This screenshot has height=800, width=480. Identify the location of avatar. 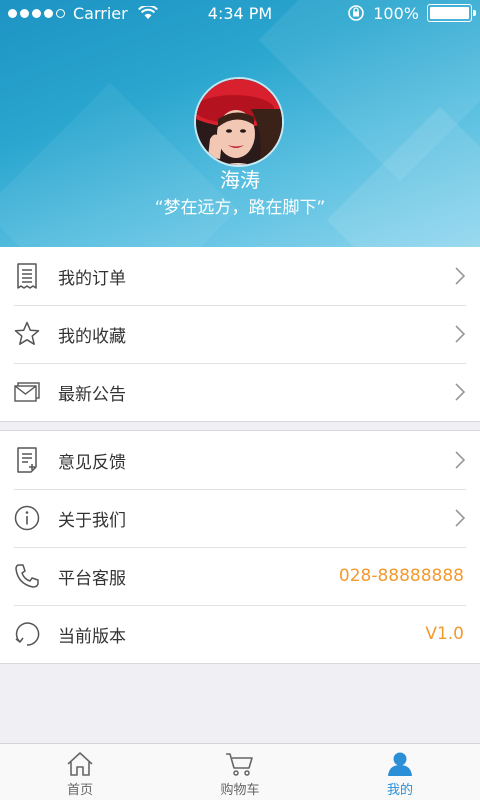
(239, 122).